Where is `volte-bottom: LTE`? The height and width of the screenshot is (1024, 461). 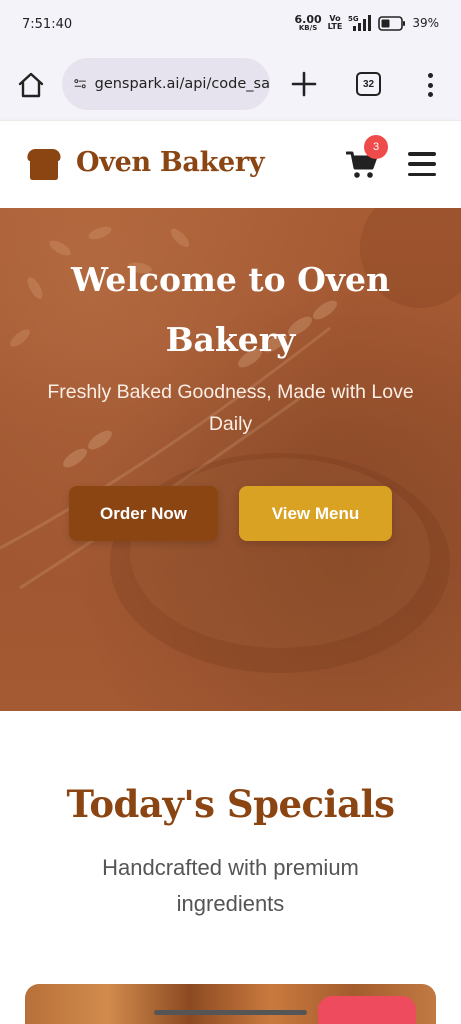 volte-bottom: LTE is located at coordinates (335, 26).